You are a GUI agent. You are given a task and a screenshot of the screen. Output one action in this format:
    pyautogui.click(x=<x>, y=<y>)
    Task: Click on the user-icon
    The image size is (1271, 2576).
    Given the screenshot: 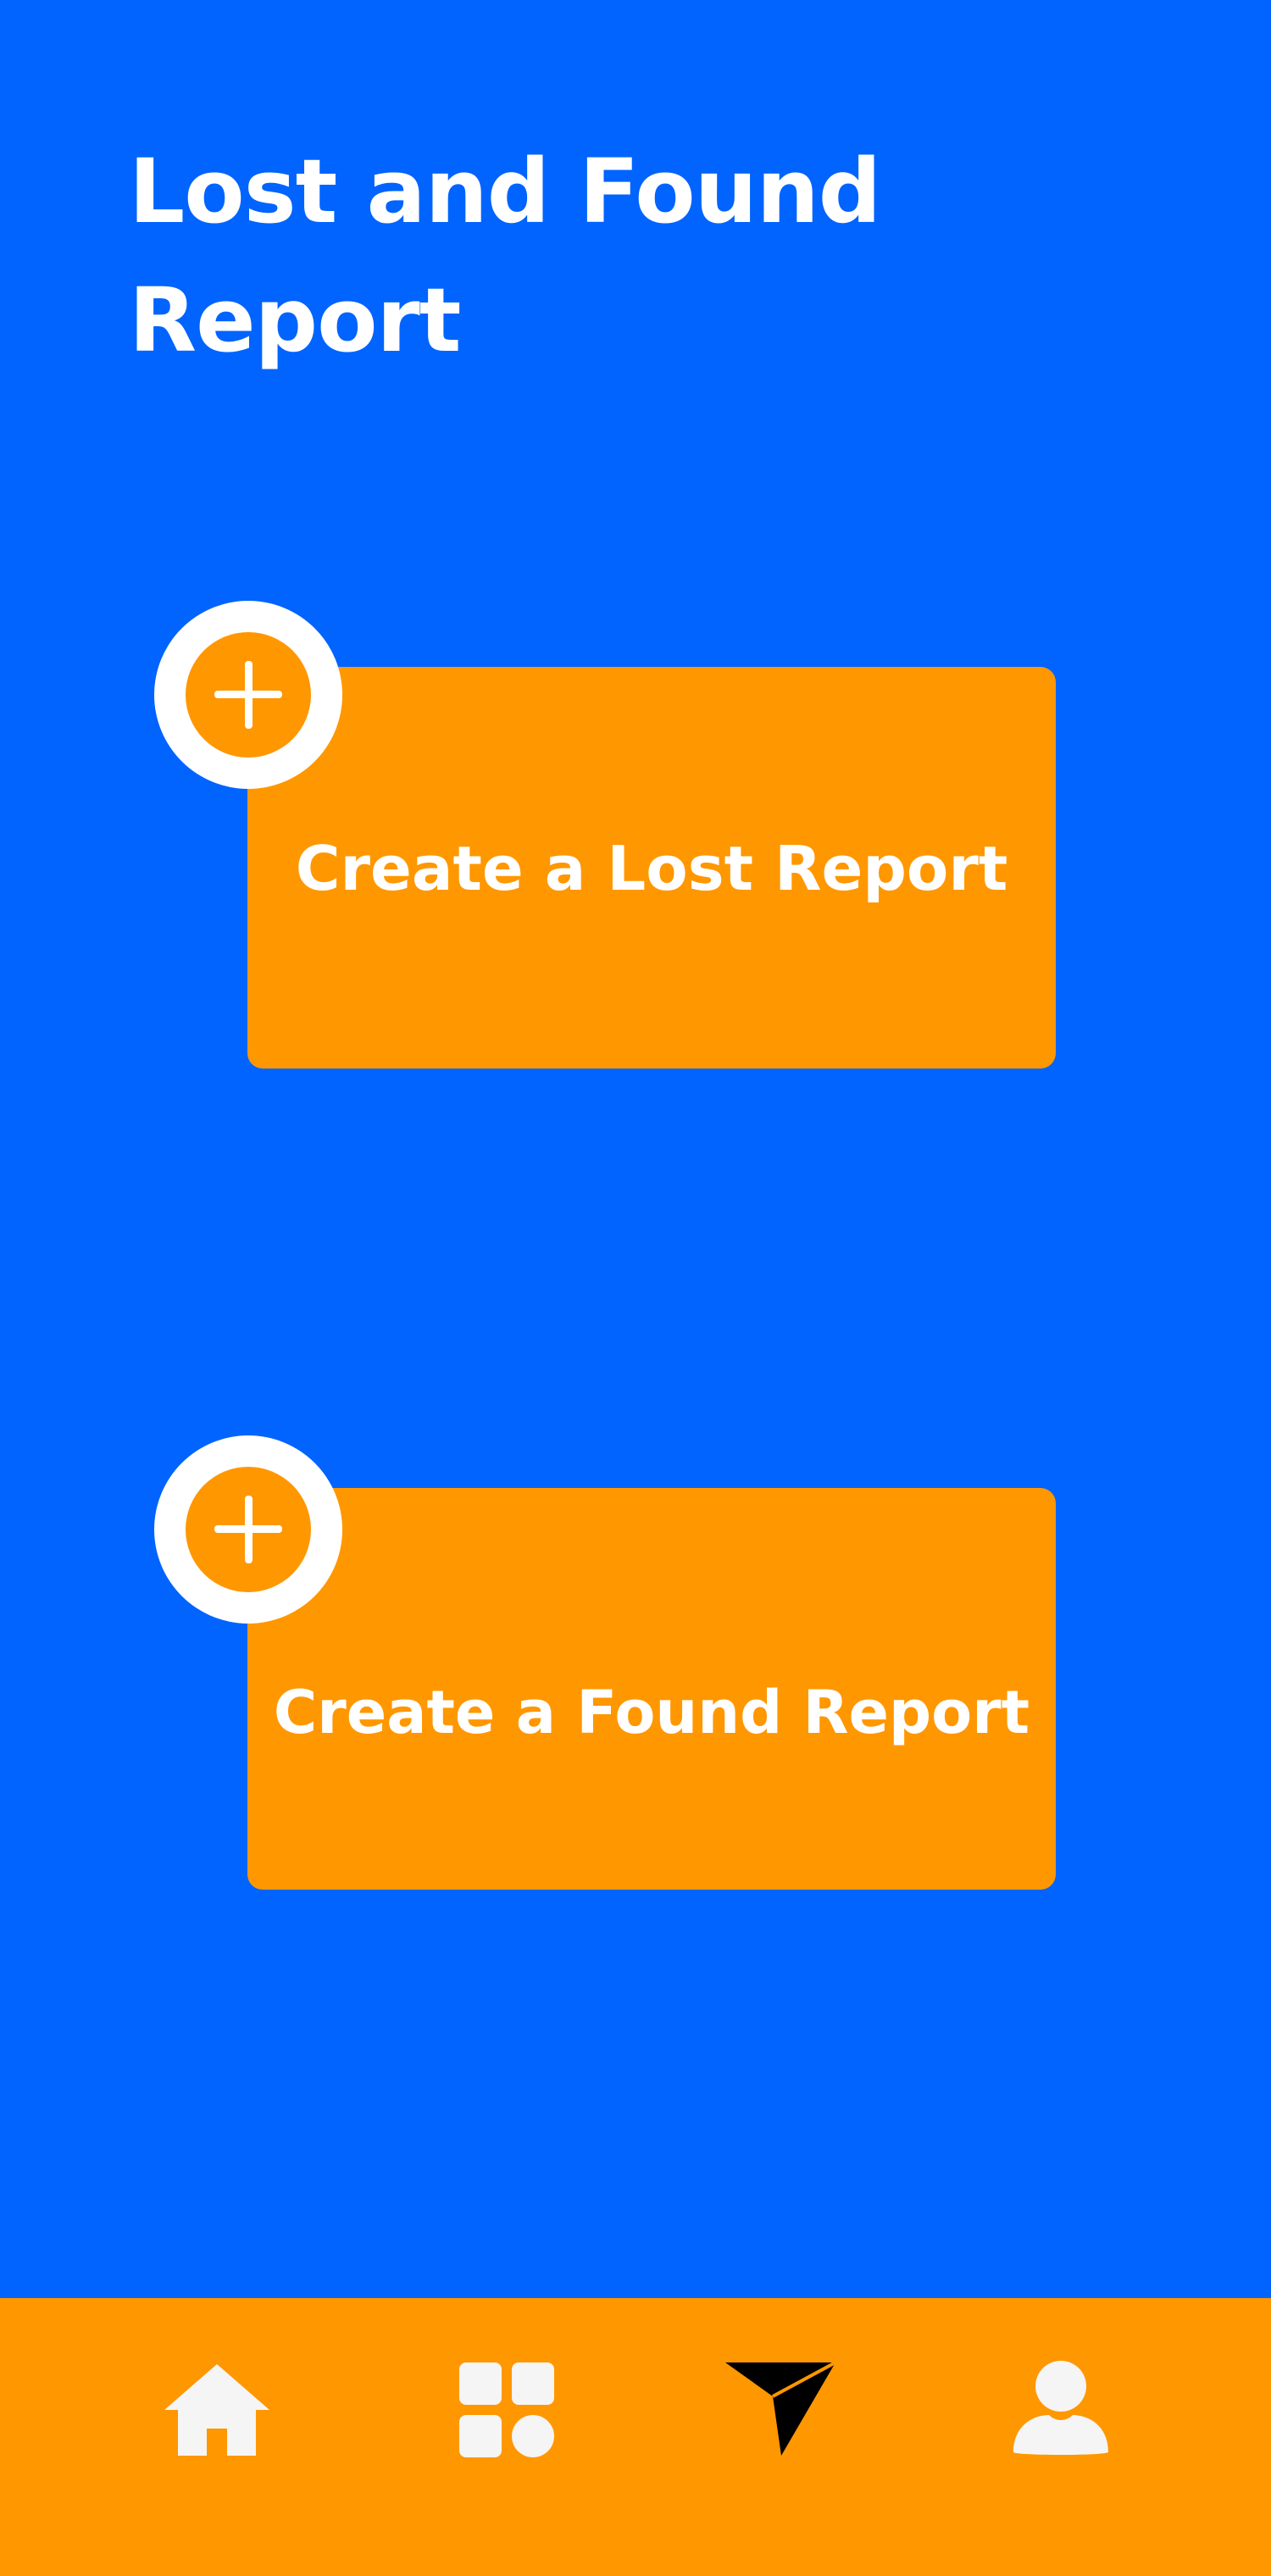 What is the action you would take?
    pyautogui.click(x=1060, y=2408)
    